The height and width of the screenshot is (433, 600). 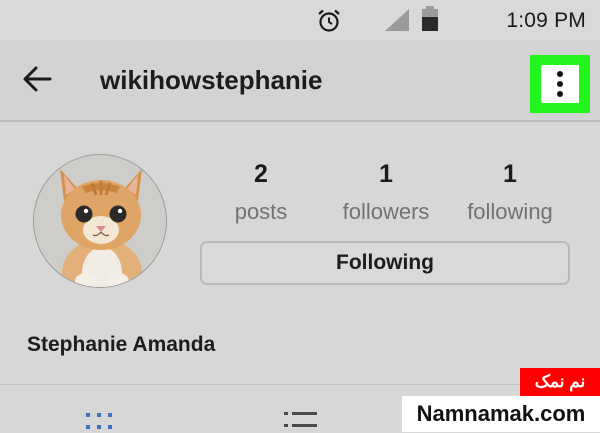 What do you see at coordinates (397, 20) in the screenshot?
I see `signal-icon` at bounding box center [397, 20].